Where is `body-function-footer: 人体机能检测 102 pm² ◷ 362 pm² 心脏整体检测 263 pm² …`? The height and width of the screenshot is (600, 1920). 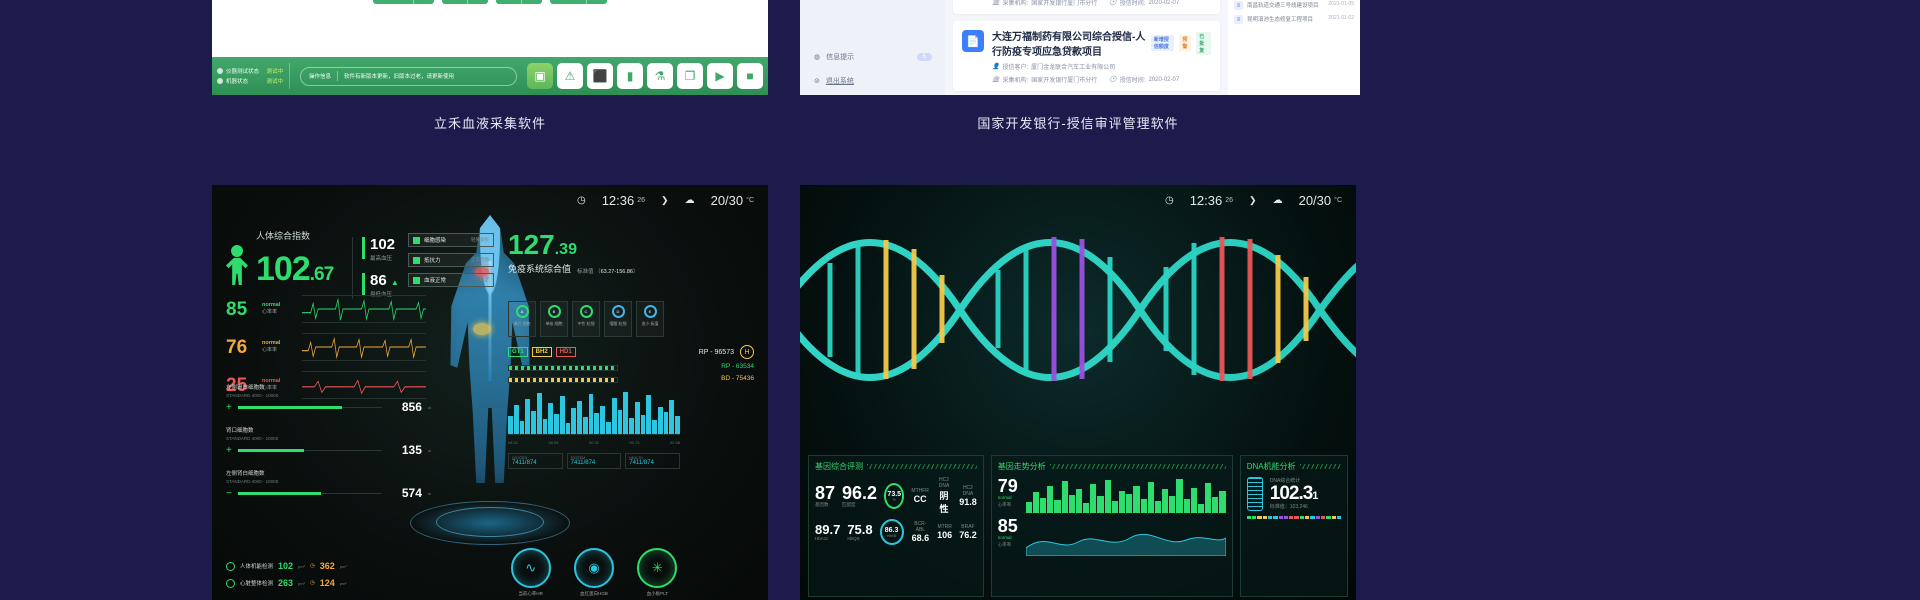 body-function-footer: 人体机能检测 102 pm² ◷ 362 pm² 心脏整体检测 263 pm² … is located at coordinates (328, 578).